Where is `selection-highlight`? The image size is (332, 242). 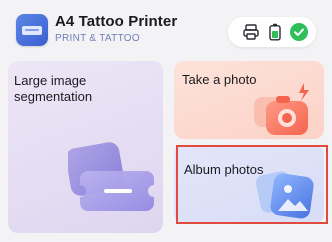 selection-highlight is located at coordinates (252, 184).